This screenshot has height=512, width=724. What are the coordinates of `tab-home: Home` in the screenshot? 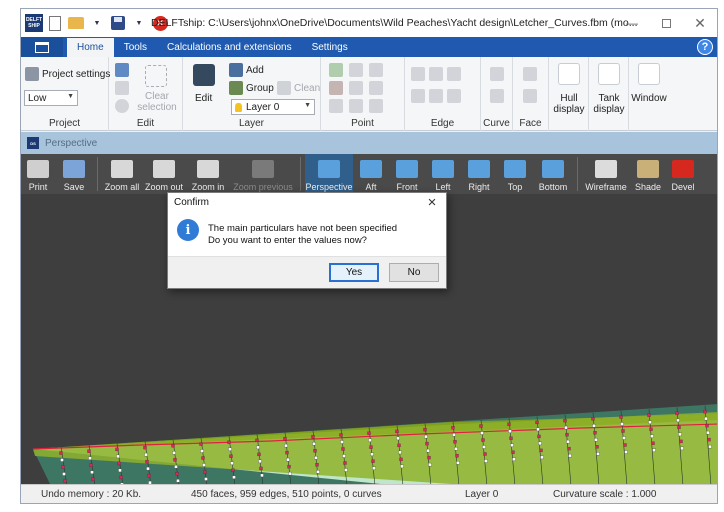 It's located at (90, 47).